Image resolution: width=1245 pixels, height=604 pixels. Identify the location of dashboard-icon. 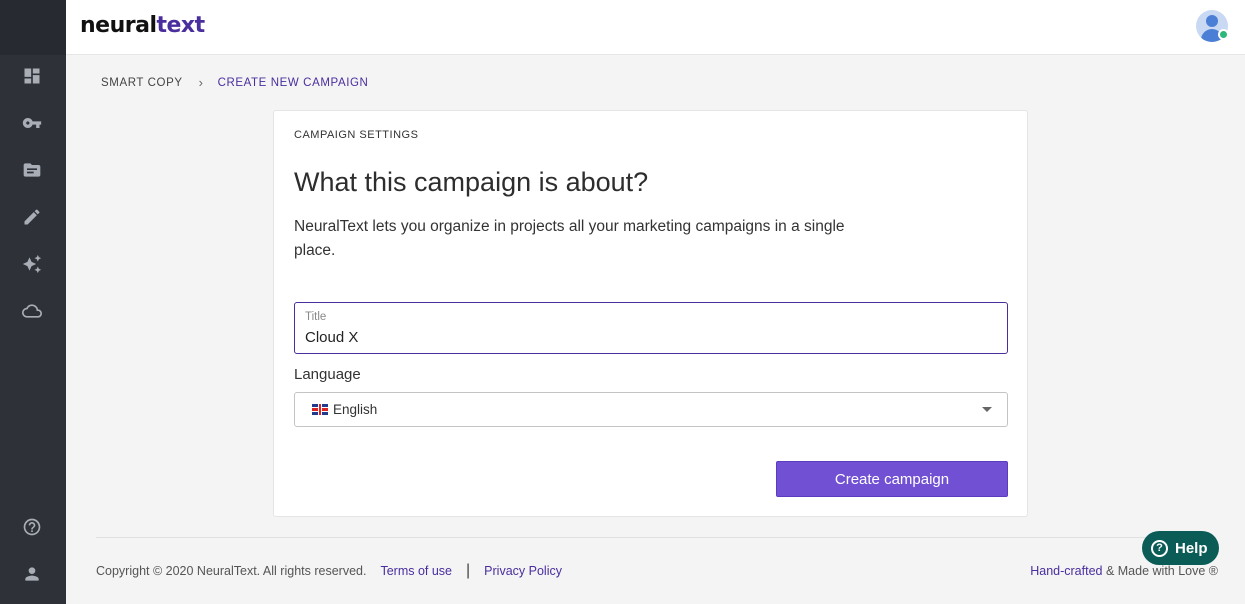
(32, 76).